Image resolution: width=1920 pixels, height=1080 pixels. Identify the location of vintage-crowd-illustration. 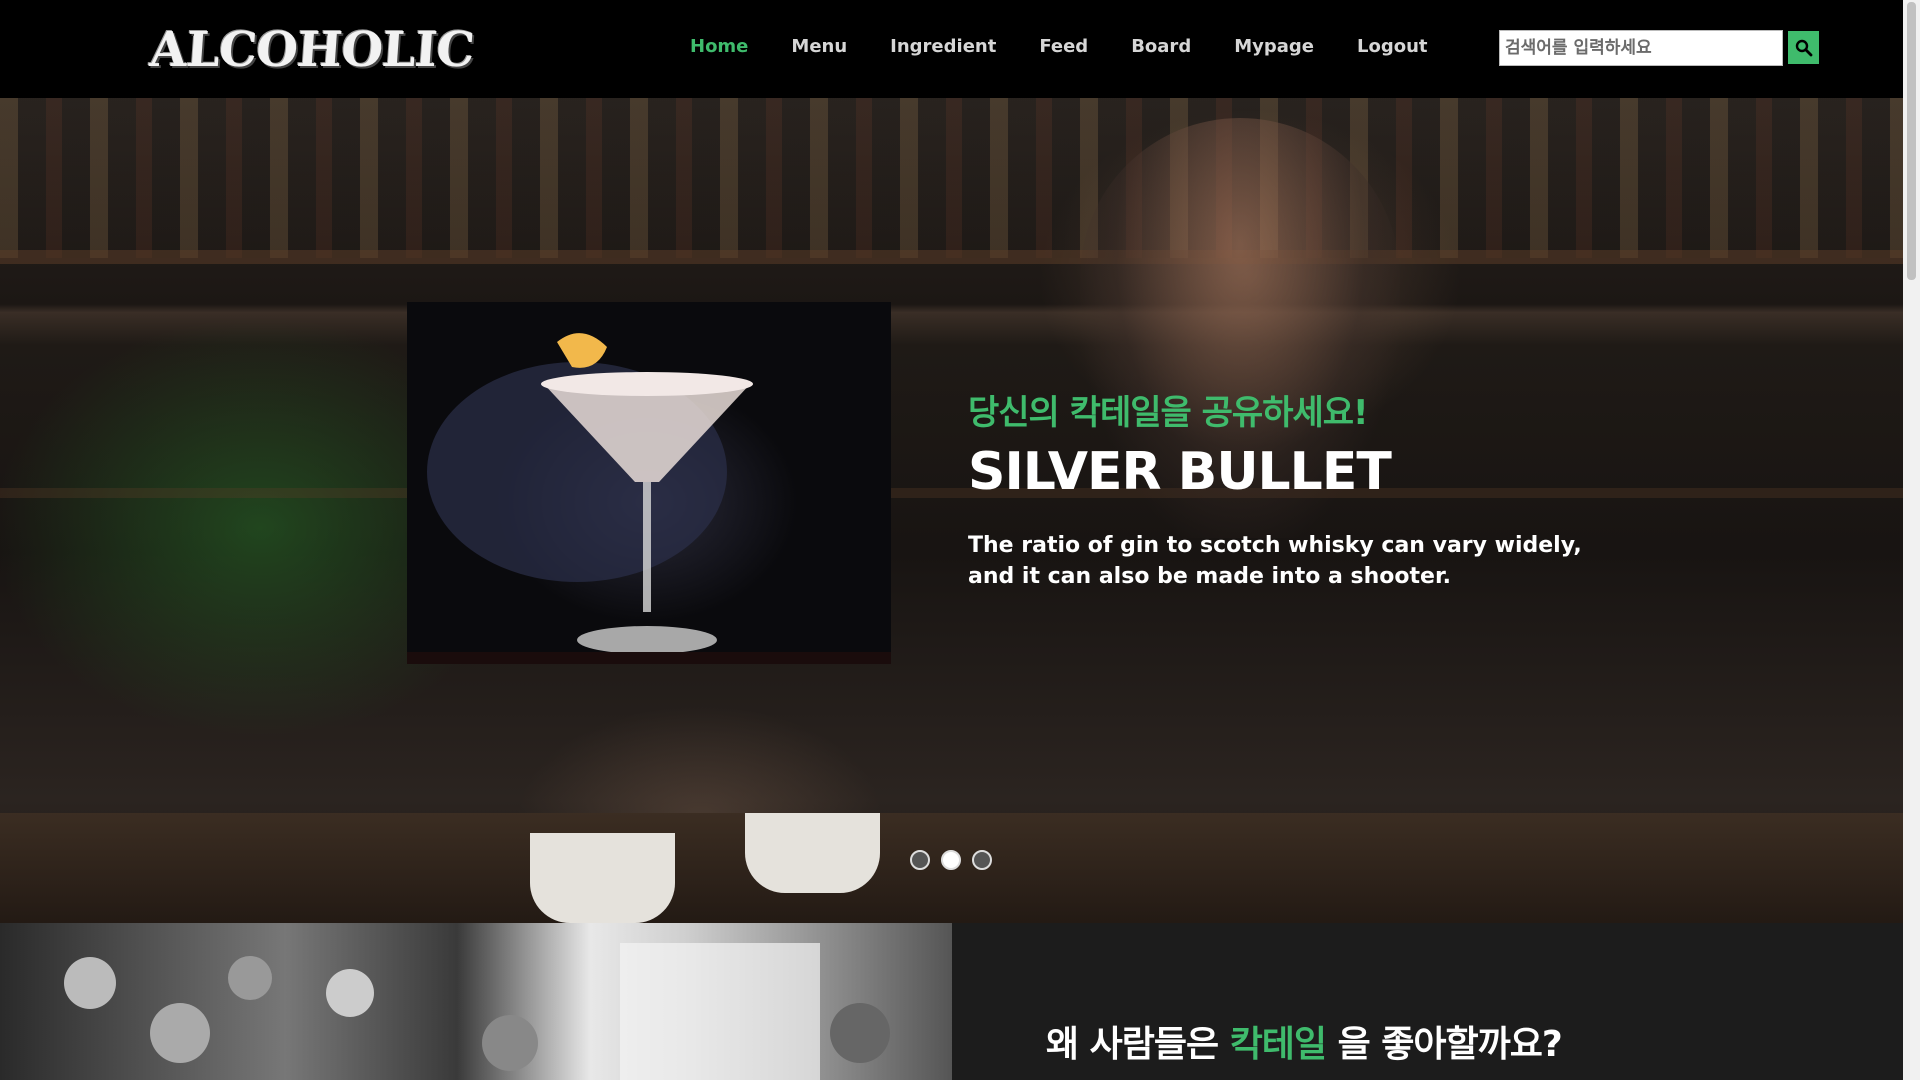
(477, 1011).